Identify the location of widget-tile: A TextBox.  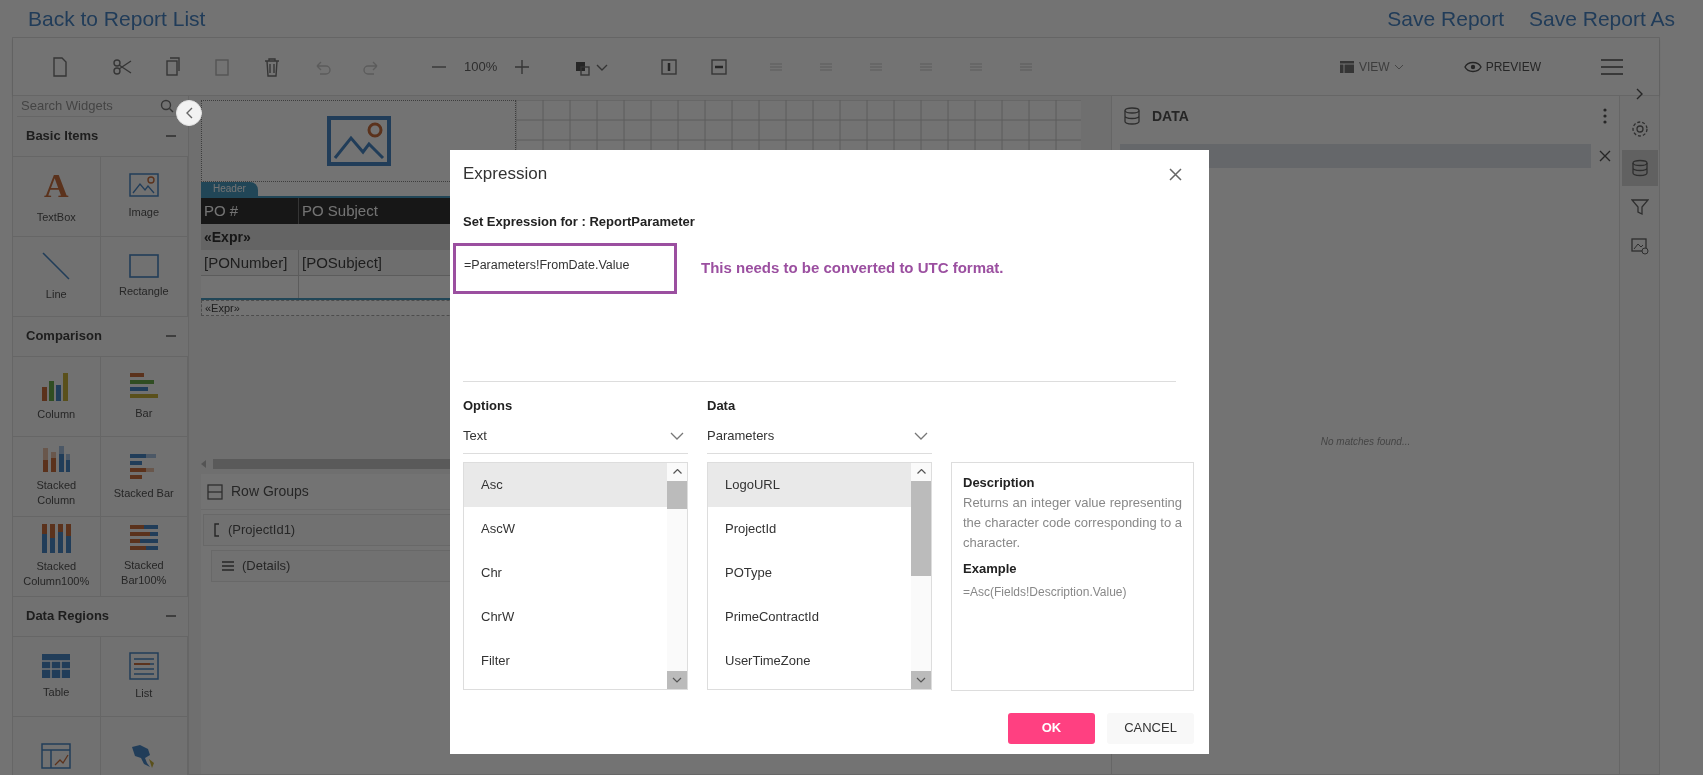
(57, 196).